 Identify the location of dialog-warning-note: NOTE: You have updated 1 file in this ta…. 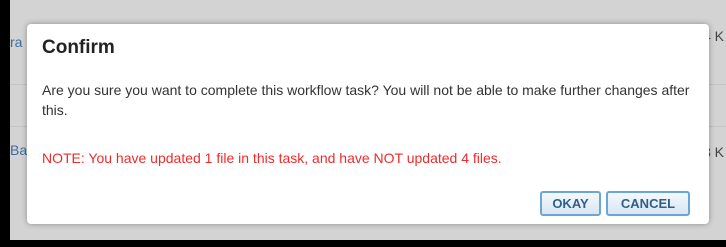
(272, 158).